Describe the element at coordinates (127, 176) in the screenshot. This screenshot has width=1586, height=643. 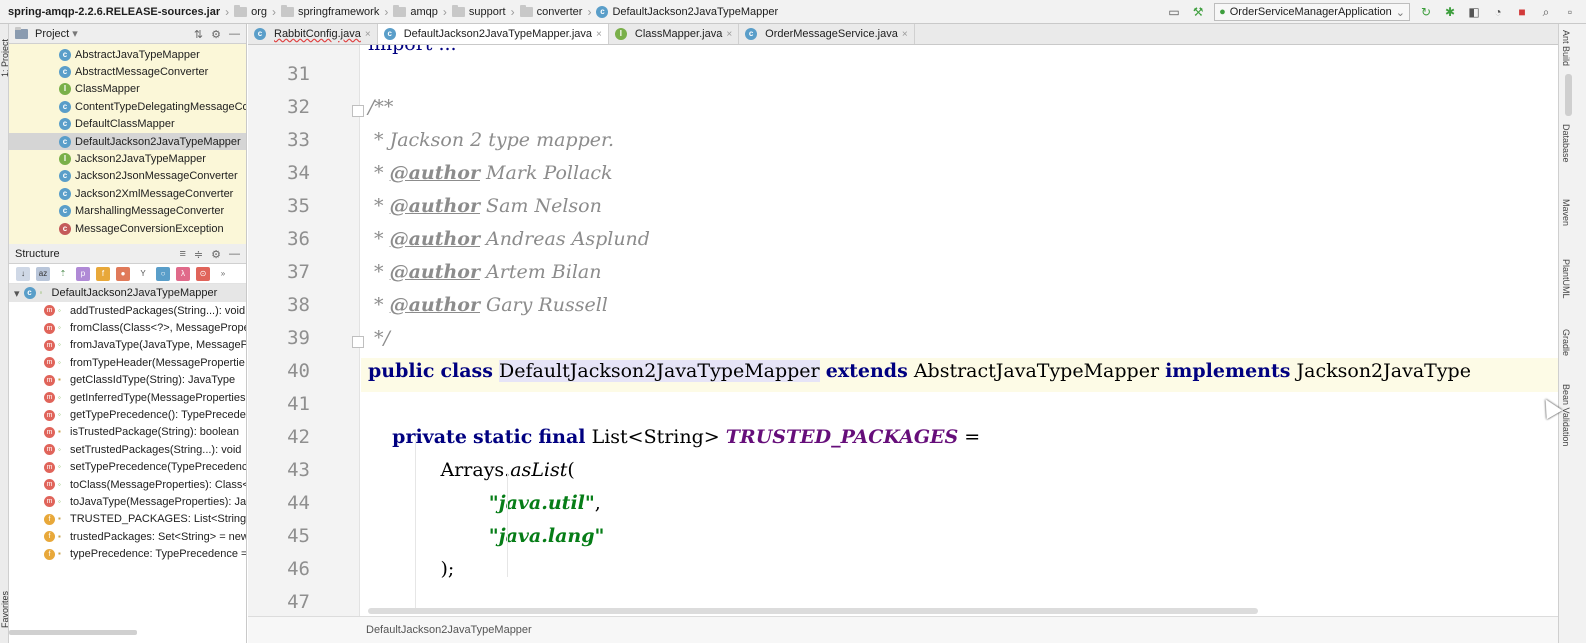
I see `project-tree-item: c Jackson2JsonMessageConverter` at that location.